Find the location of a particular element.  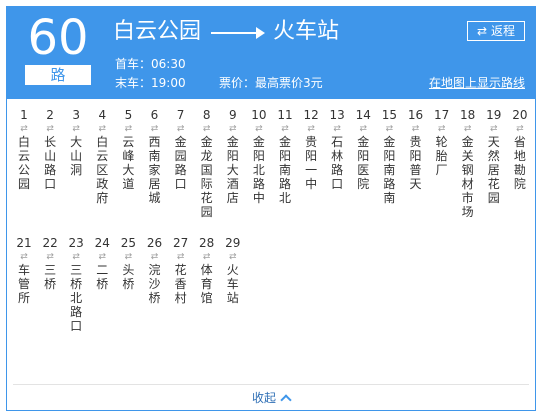

stop-number: 1 is located at coordinates (24, 115).